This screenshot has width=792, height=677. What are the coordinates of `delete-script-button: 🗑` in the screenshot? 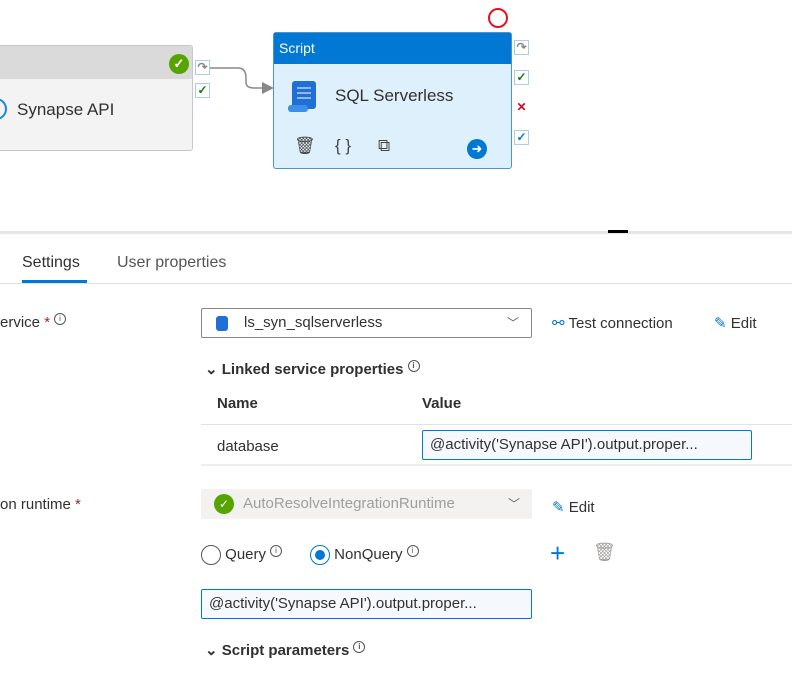 It's located at (604, 552).